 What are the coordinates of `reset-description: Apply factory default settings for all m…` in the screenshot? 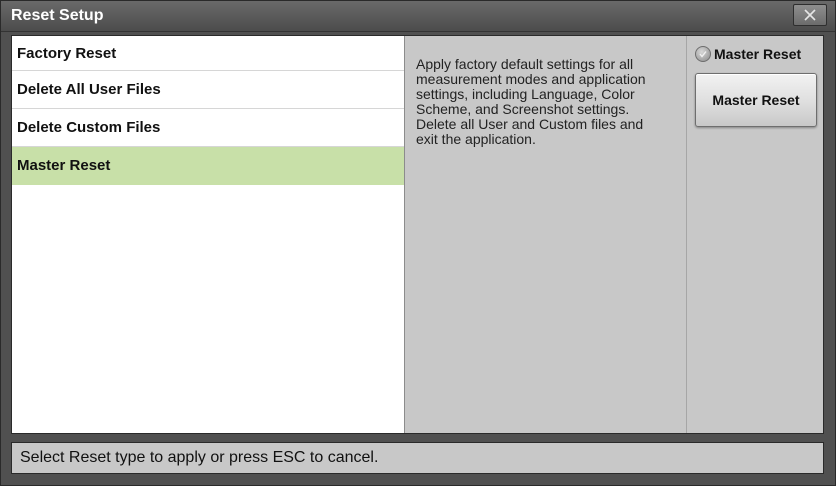 It's located at (531, 101).